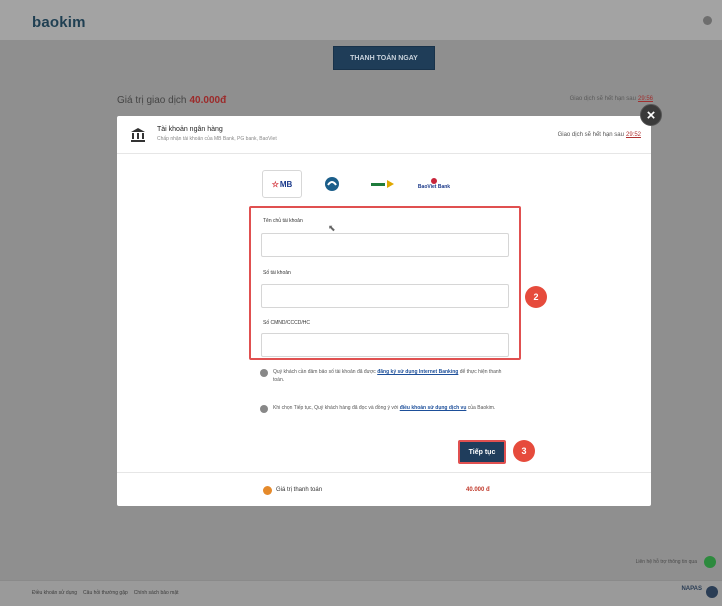 The width and height of the screenshot is (722, 606). What do you see at coordinates (433, 408) in the screenshot?
I see `terms-link: điều khoản sử dụng dịch vụ` at bounding box center [433, 408].